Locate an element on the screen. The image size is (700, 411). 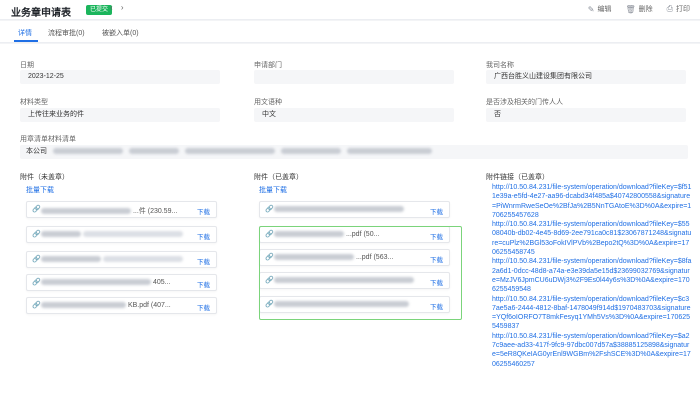
active-tab-indicator is located at coordinates (26, 41).